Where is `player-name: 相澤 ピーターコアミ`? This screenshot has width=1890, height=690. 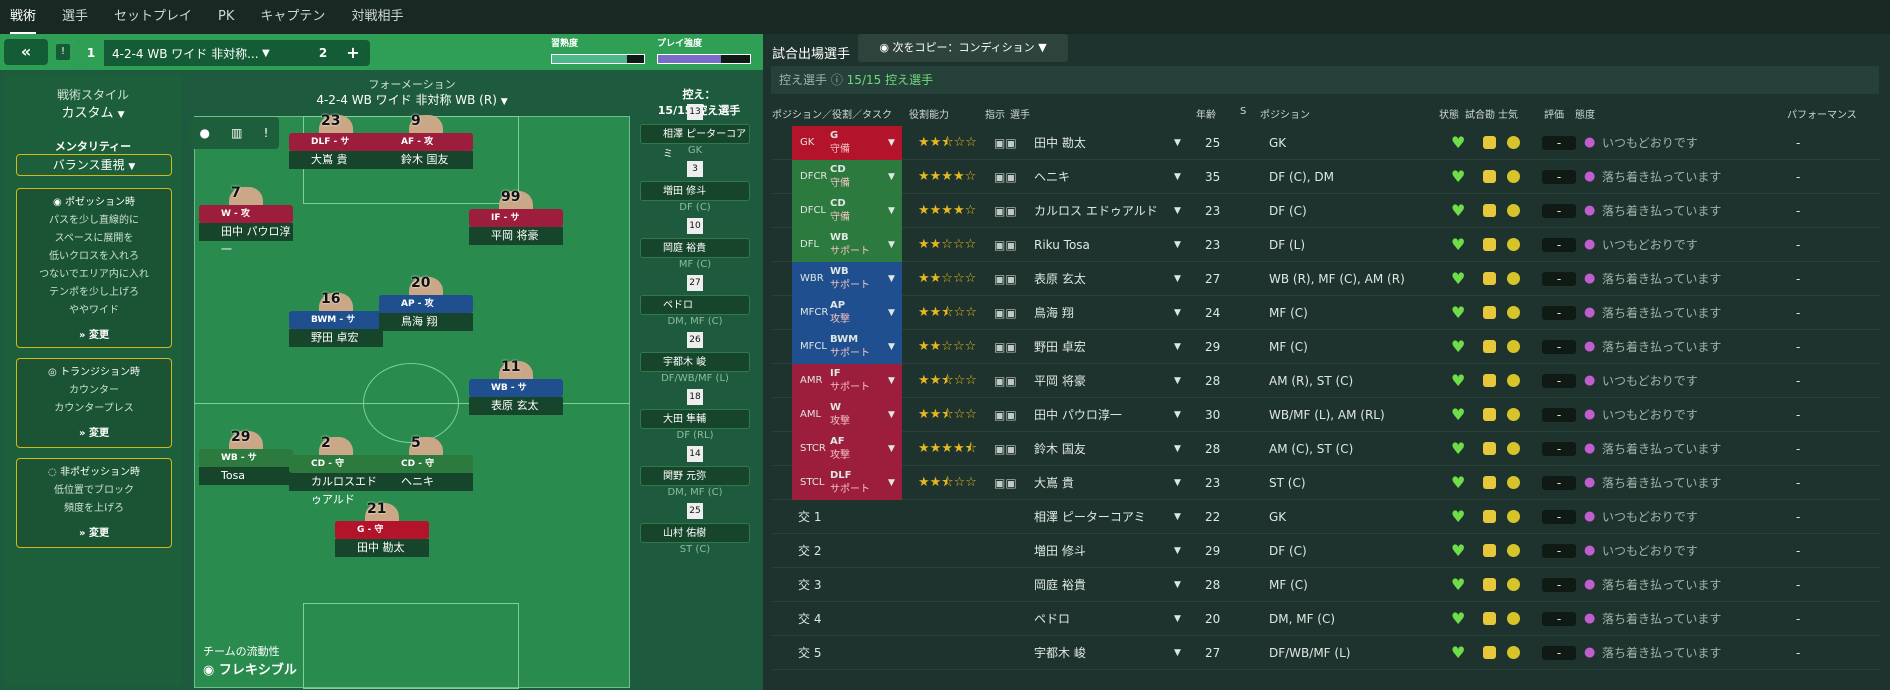
player-name: 相澤 ピーターコアミ is located at coordinates (1090, 517).